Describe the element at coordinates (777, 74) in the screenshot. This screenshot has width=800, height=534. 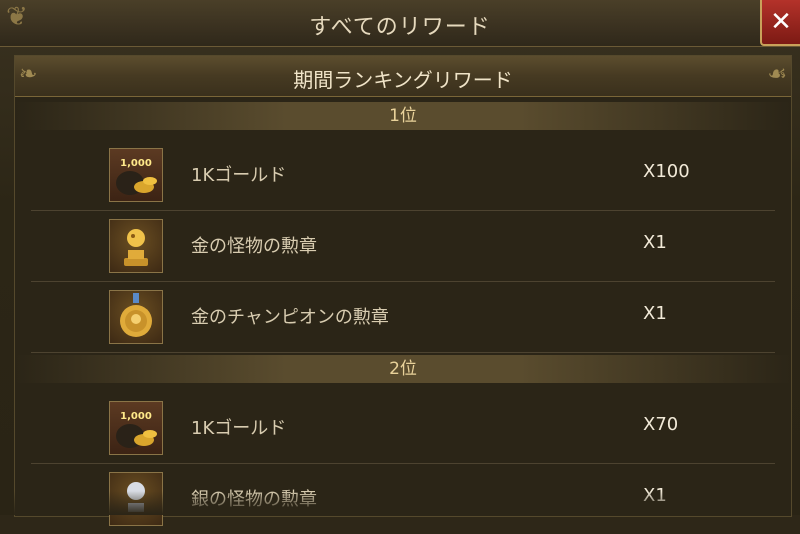
I see `flourish-right-icon: ☙` at that location.